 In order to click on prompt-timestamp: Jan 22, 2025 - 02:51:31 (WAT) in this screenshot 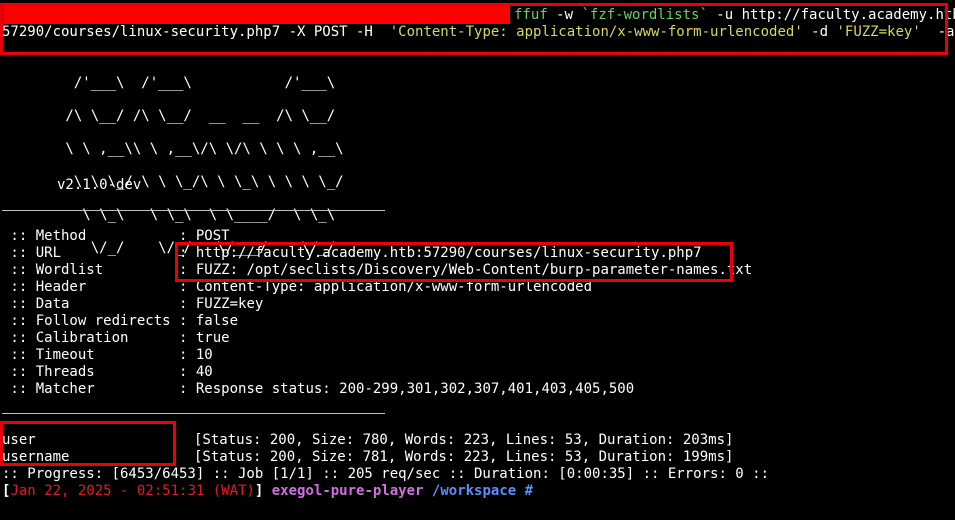, I will do `click(132, 491)`.